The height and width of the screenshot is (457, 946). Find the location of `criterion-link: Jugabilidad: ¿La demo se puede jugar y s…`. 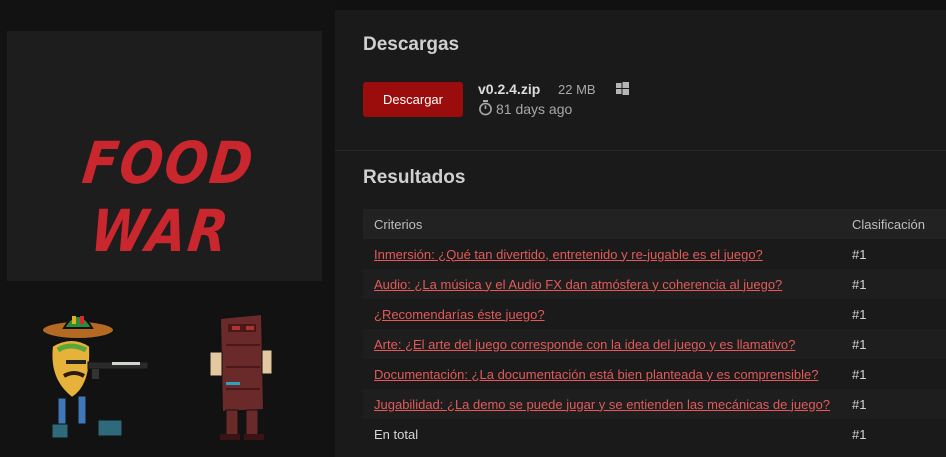

criterion-link: Jugabilidad: ¿La demo se puede jugar y s… is located at coordinates (602, 404).